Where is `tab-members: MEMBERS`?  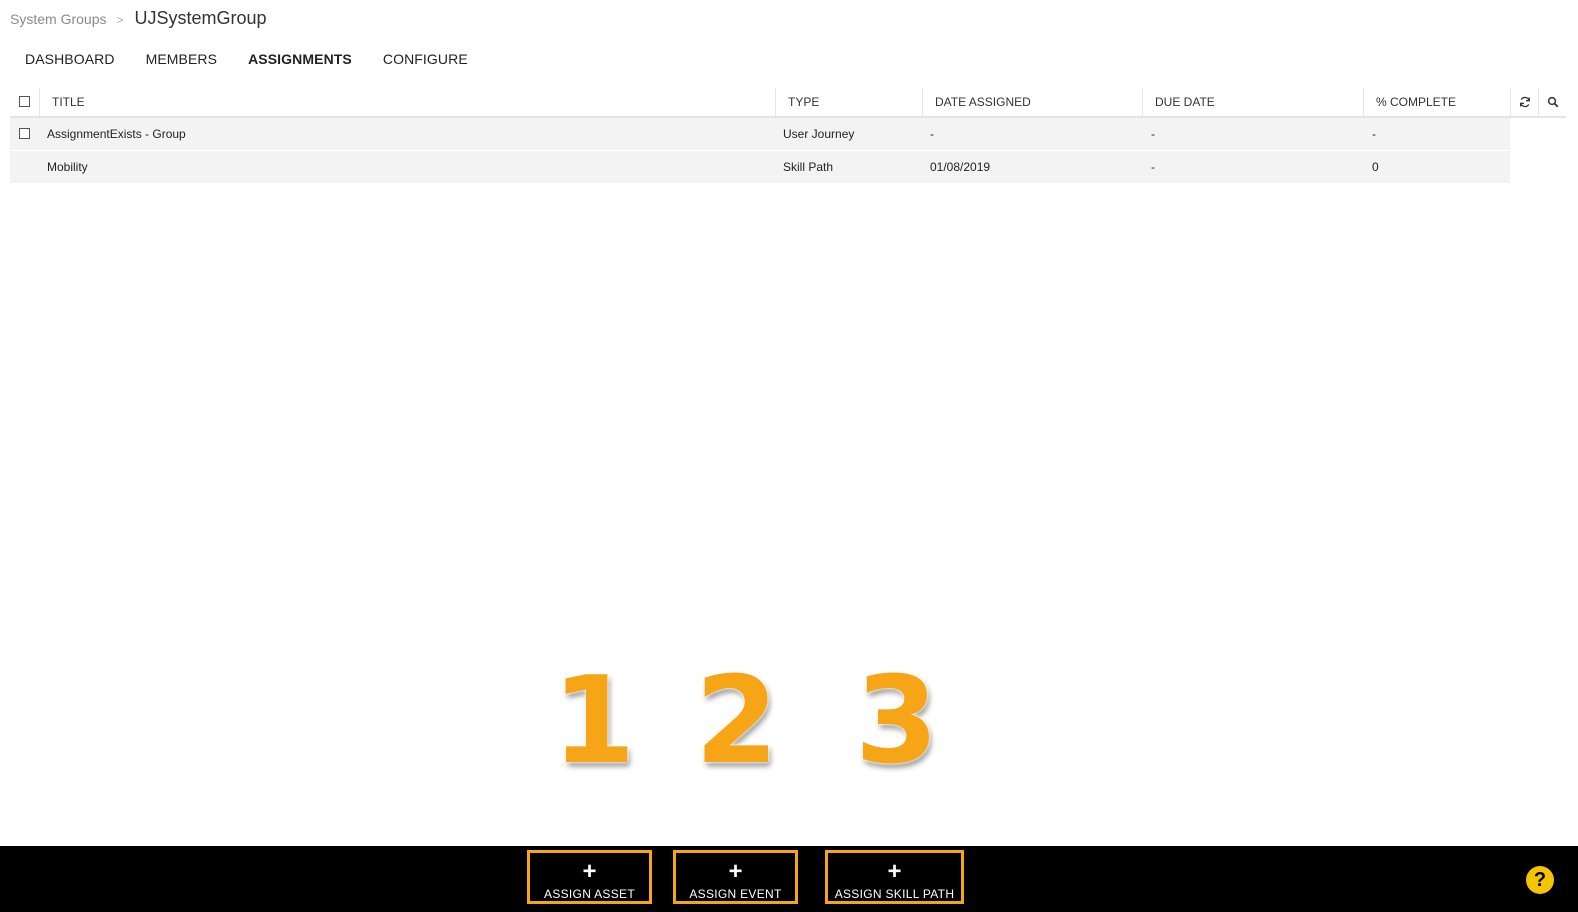 tab-members: MEMBERS is located at coordinates (182, 59).